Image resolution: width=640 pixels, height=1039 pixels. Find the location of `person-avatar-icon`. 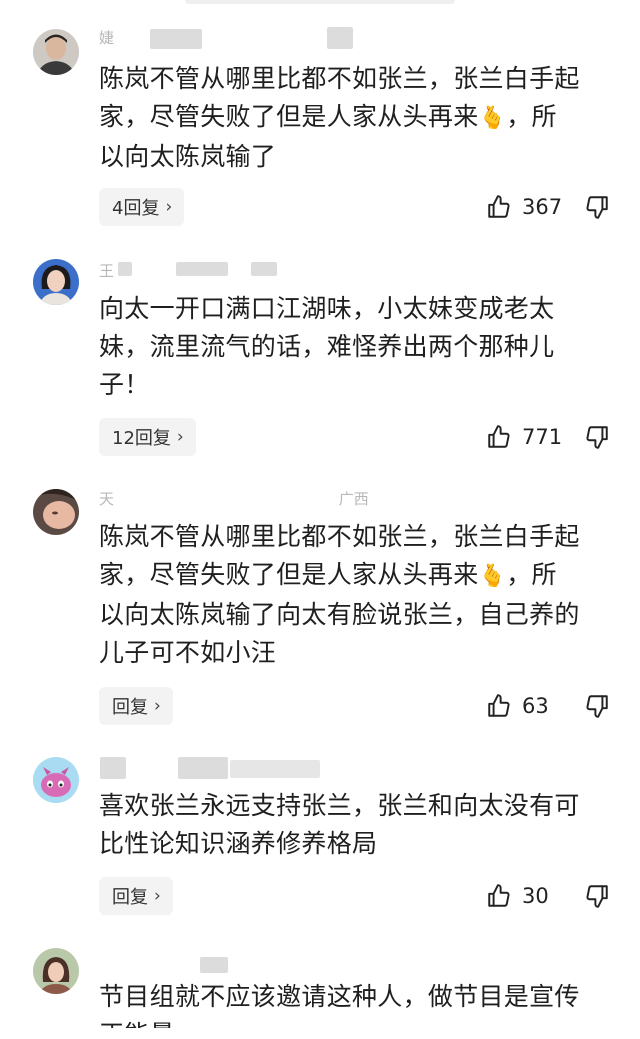

person-avatar-icon is located at coordinates (56, 52).